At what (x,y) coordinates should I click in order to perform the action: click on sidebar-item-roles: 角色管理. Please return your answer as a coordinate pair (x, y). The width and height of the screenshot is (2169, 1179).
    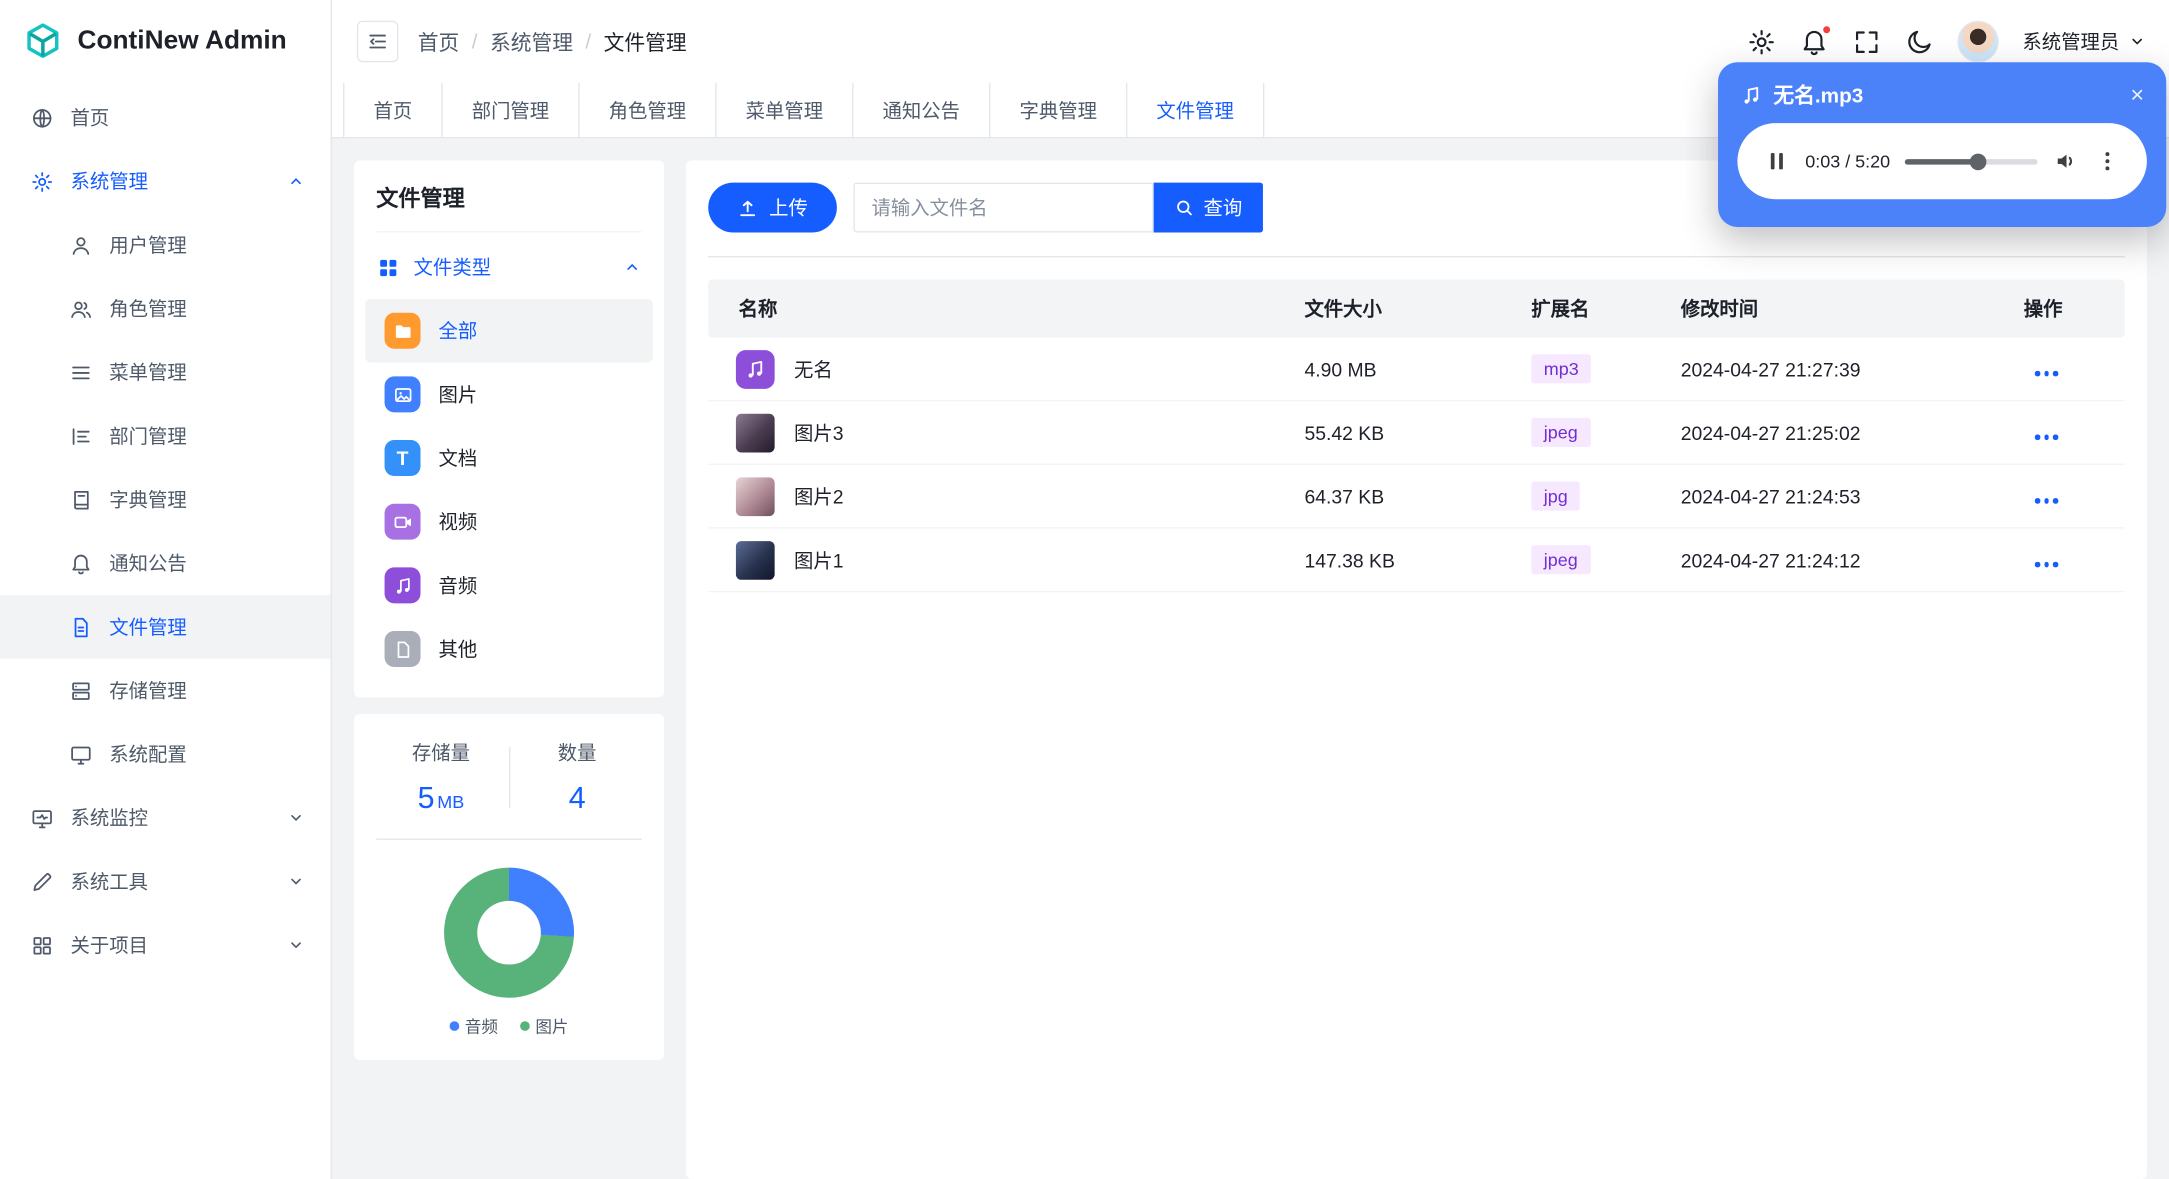
    Looking at the image, I should click on (165, 309).